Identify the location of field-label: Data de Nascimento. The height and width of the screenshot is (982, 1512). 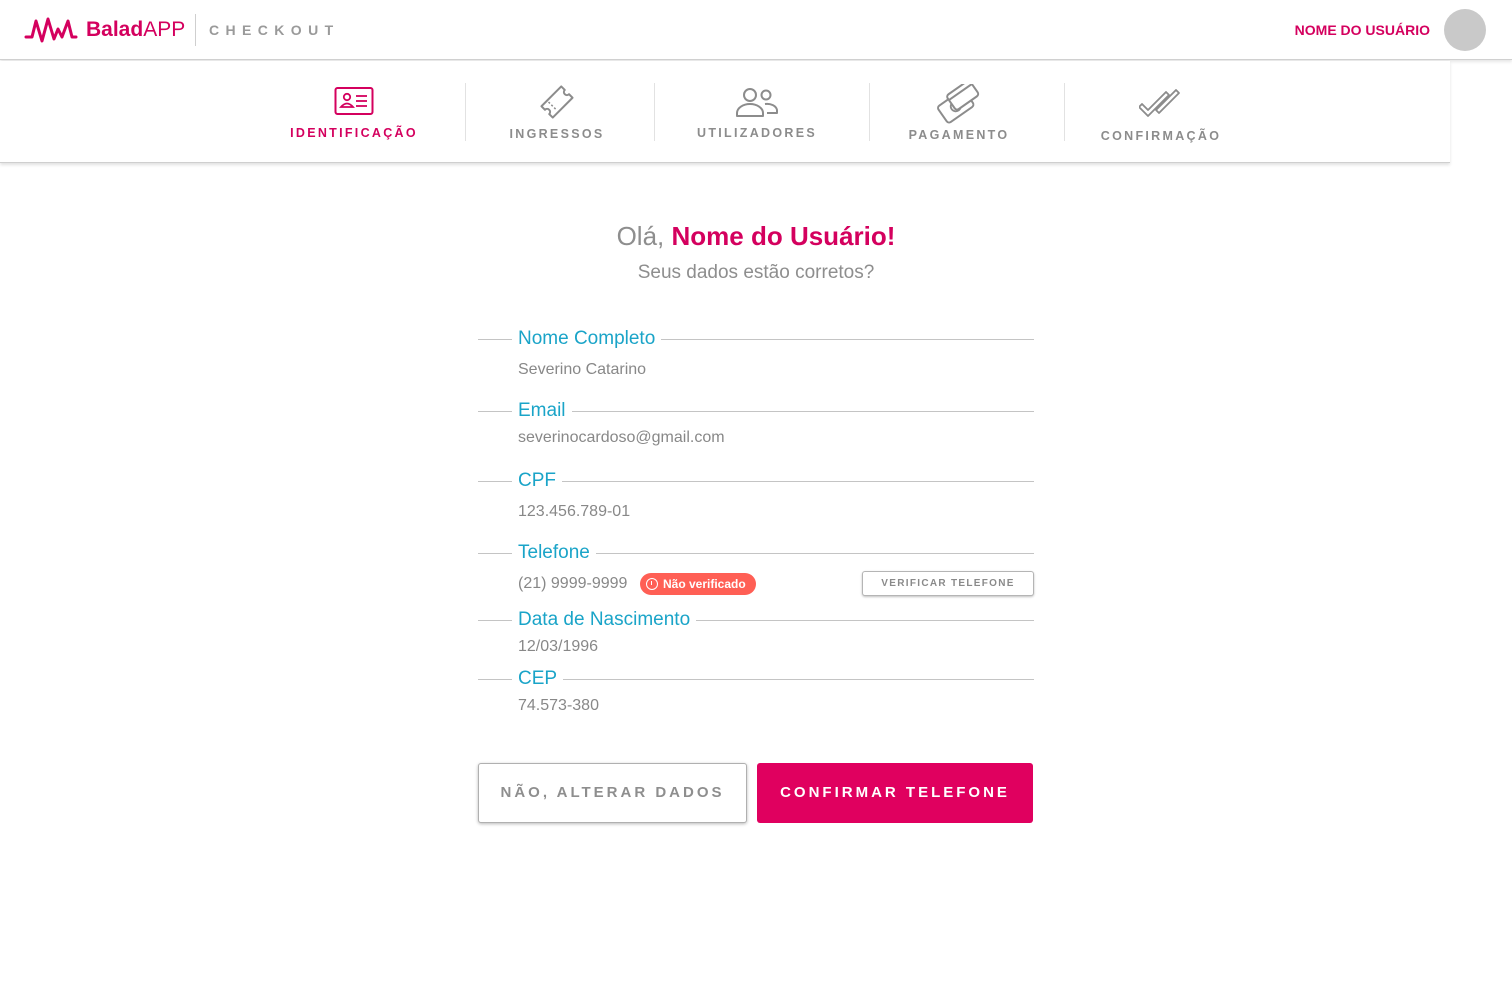
(604, 620).